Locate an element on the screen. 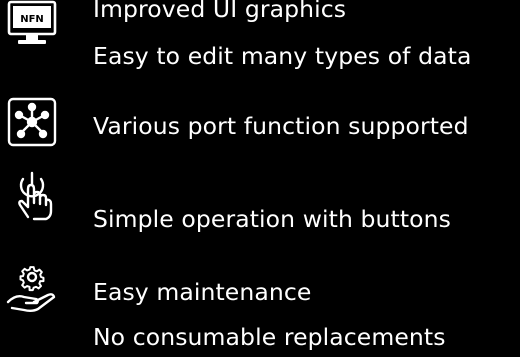  feature-line: Improved UI graphics is located at coordinates (220, 11).